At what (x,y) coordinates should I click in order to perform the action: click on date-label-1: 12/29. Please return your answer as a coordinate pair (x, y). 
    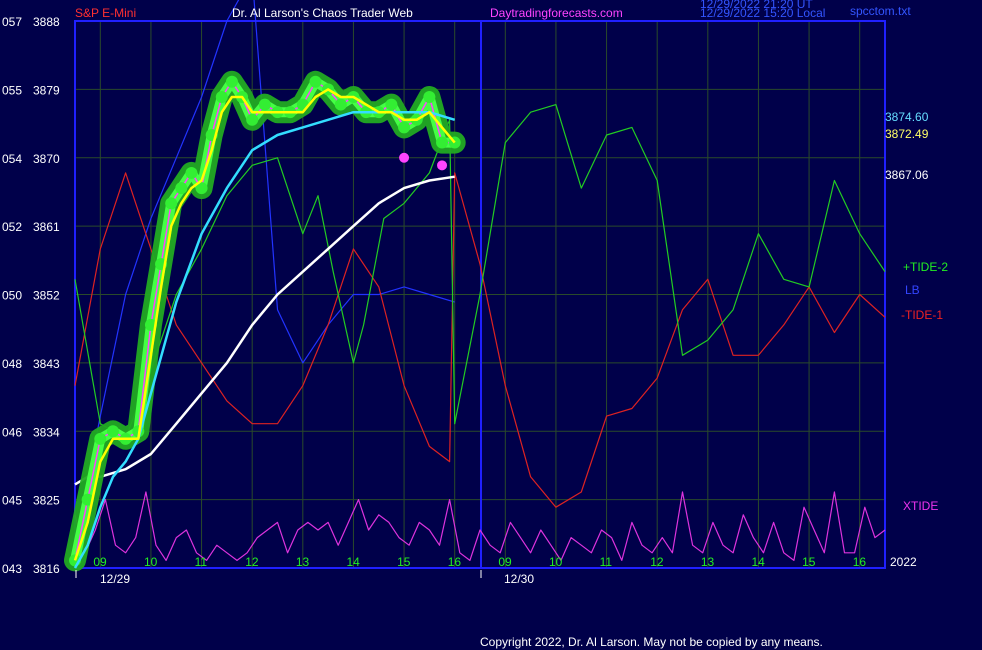
    Looking at the image, I should click on (115, 579).